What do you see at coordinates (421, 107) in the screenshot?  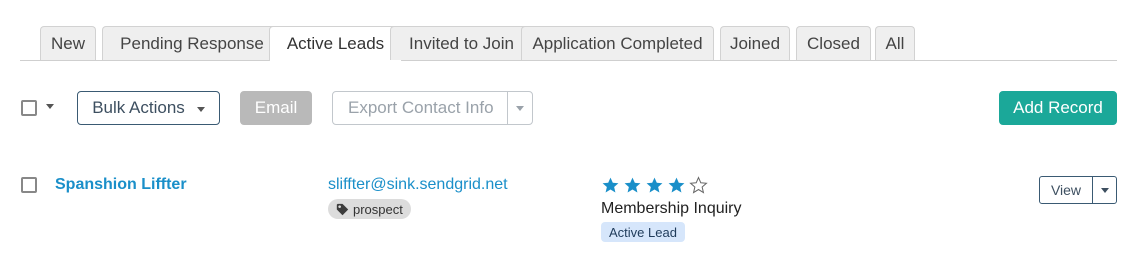 I see `export-contact-info-label: Export Contact Info` at bounding box center [421, 107].